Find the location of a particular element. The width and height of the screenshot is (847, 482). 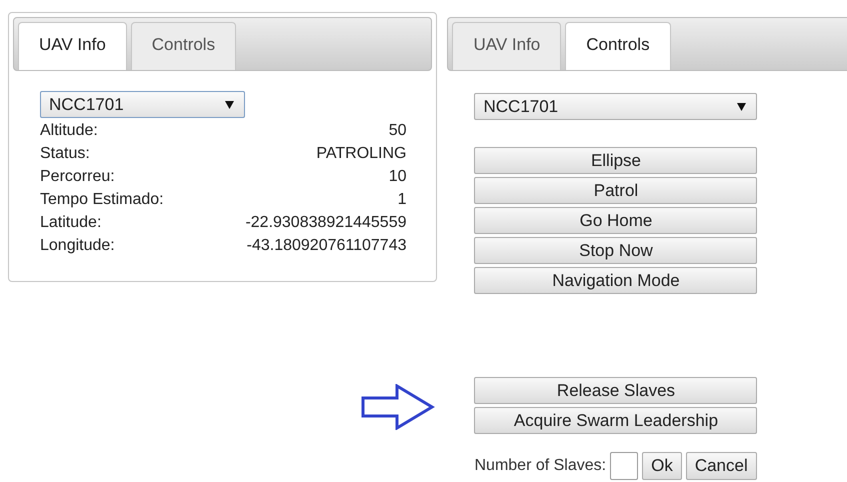

field-value: 50 is located at coordinates (397, 131).